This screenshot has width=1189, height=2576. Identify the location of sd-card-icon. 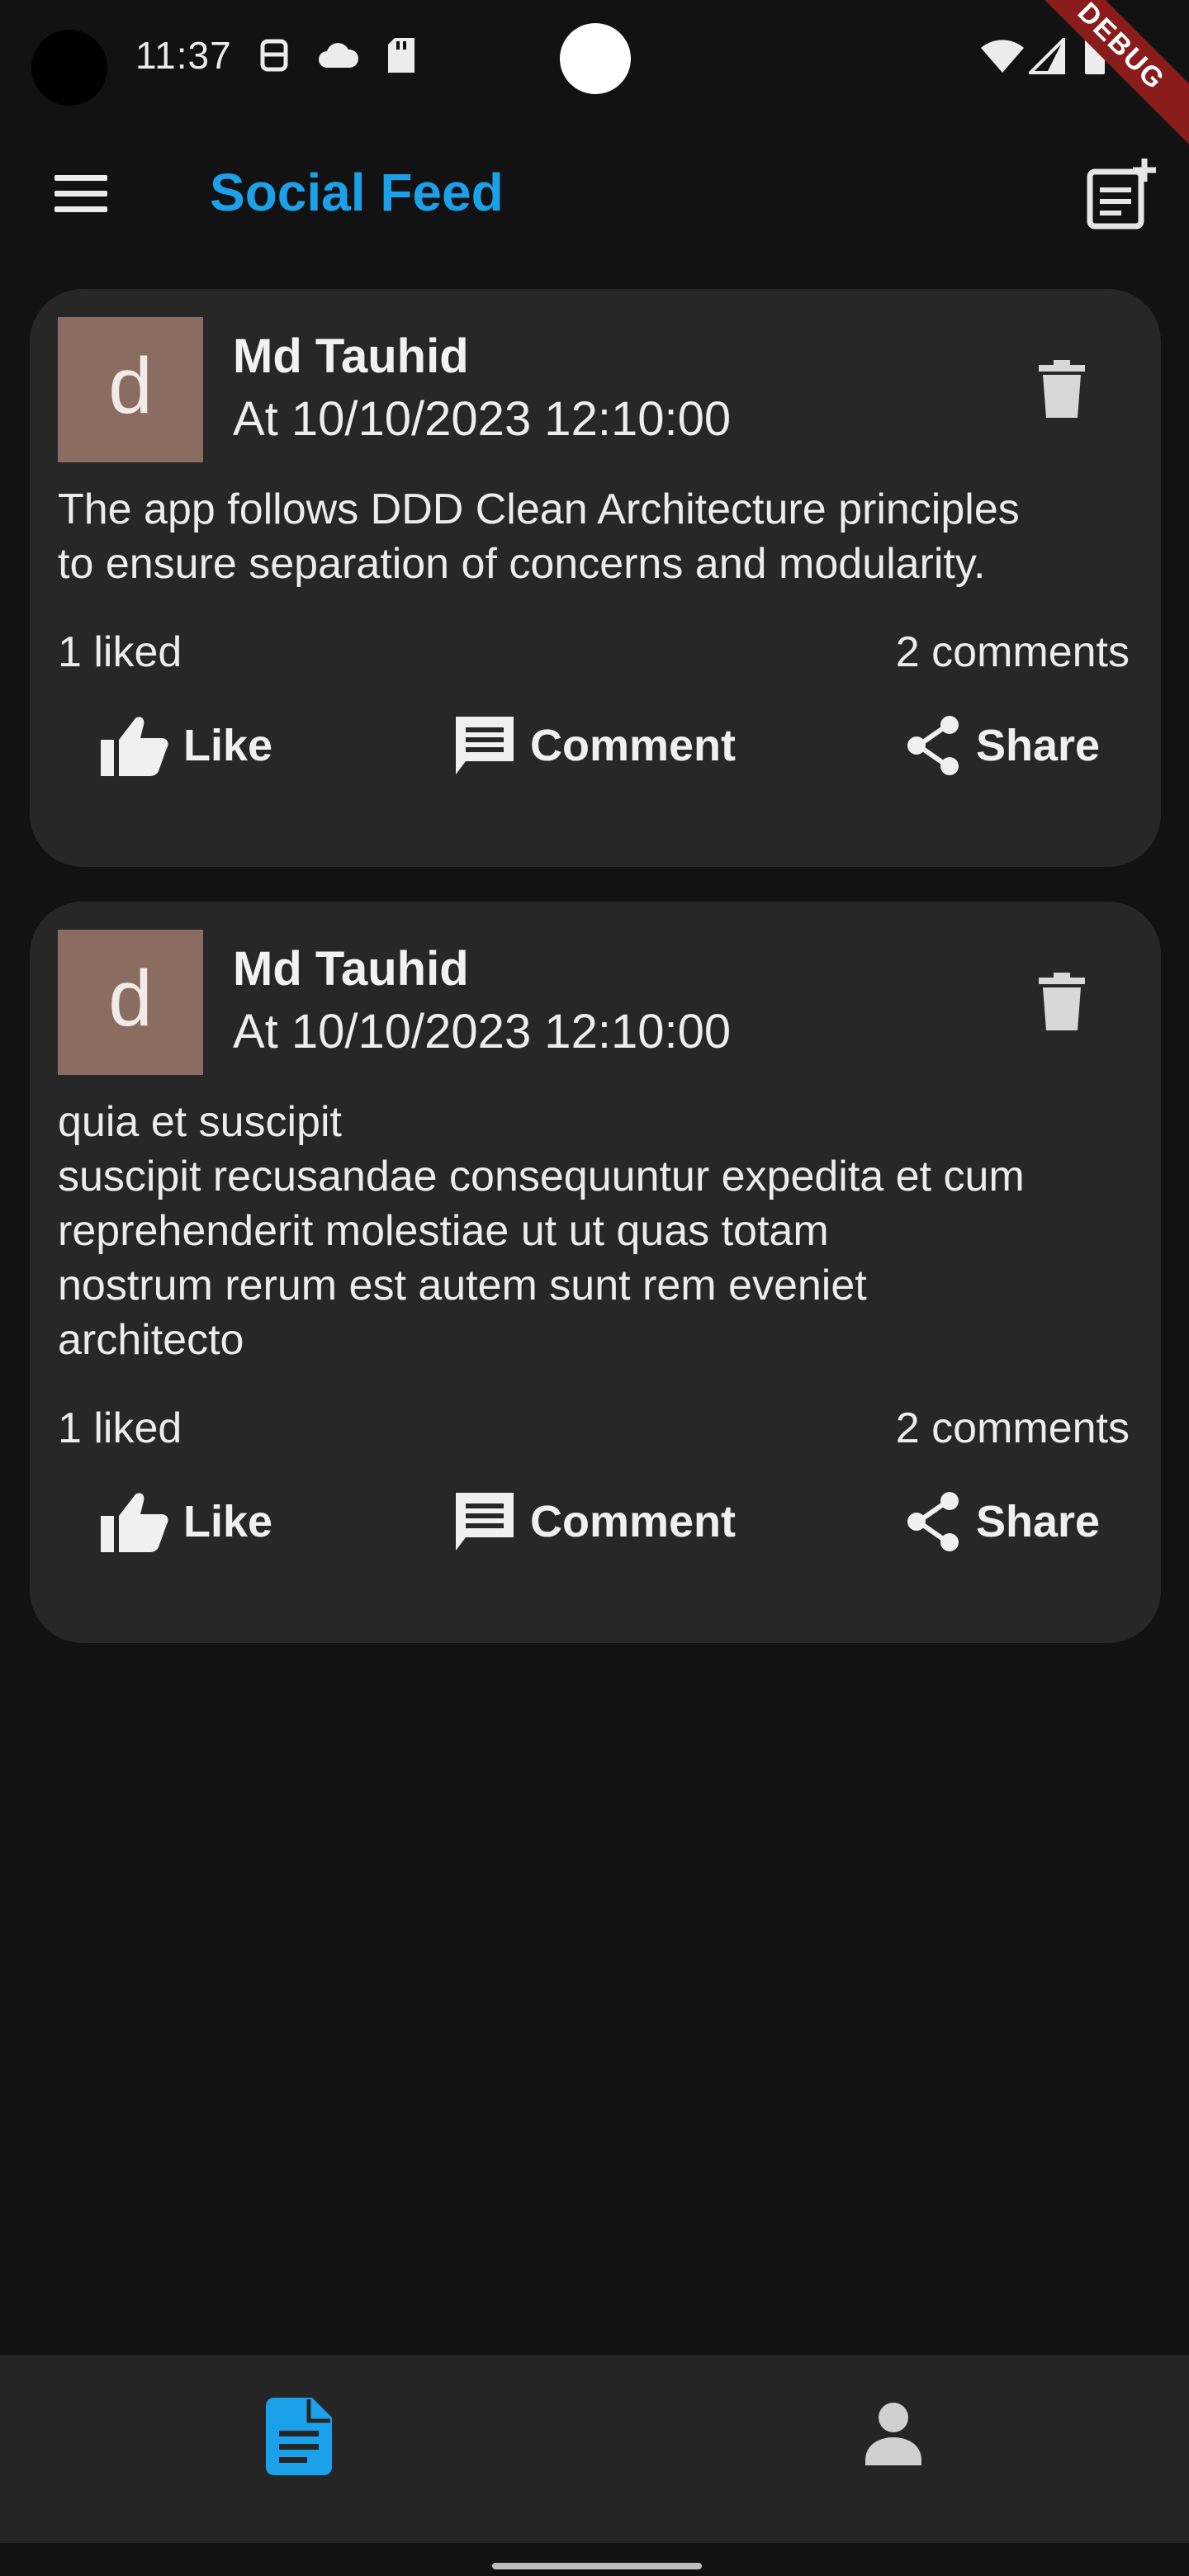
(401, 55).